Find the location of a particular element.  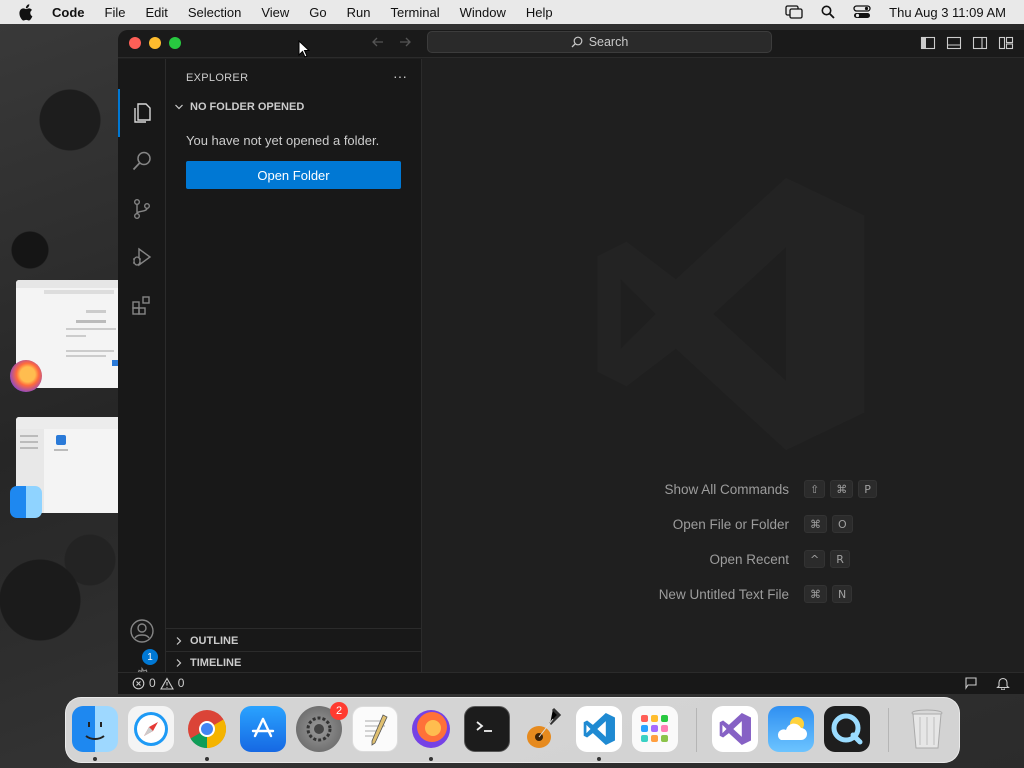

toggle-secondary-sidebar-icon is located at coordinates (980, 45).